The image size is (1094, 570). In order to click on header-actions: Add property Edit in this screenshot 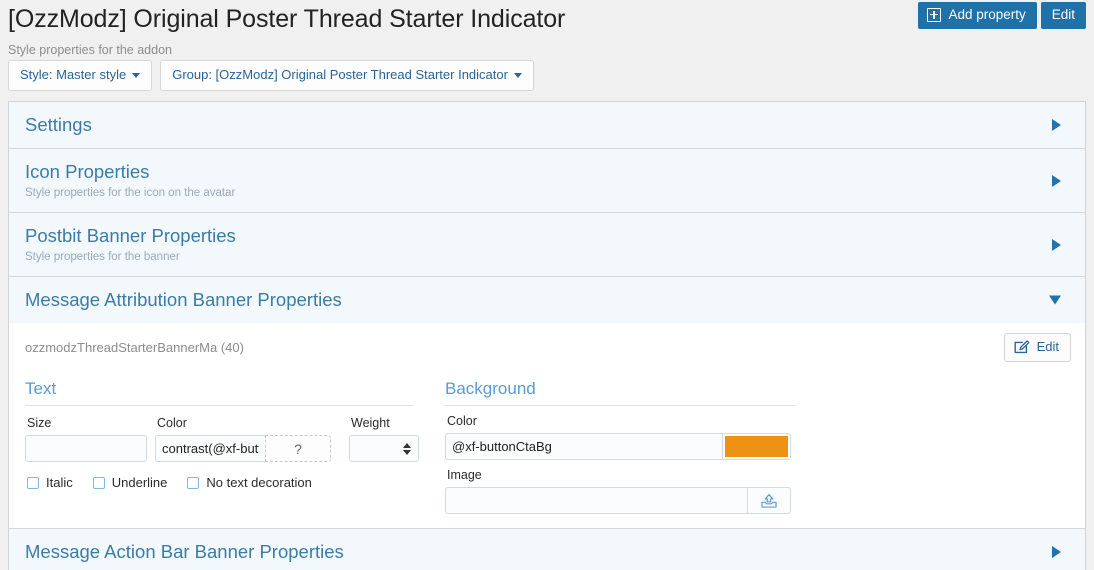, I will do `click(1002, 15)`.